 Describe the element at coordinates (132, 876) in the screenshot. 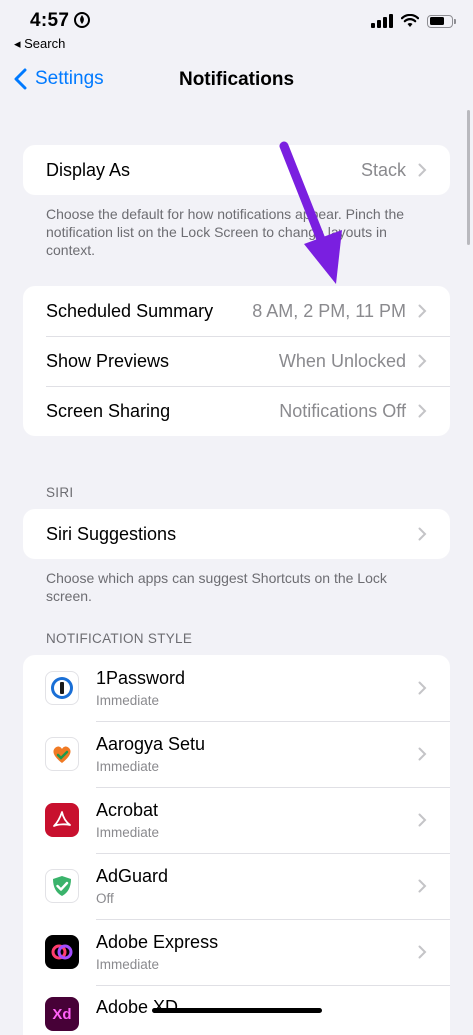

I see `app-name: AdGuard` at that location.